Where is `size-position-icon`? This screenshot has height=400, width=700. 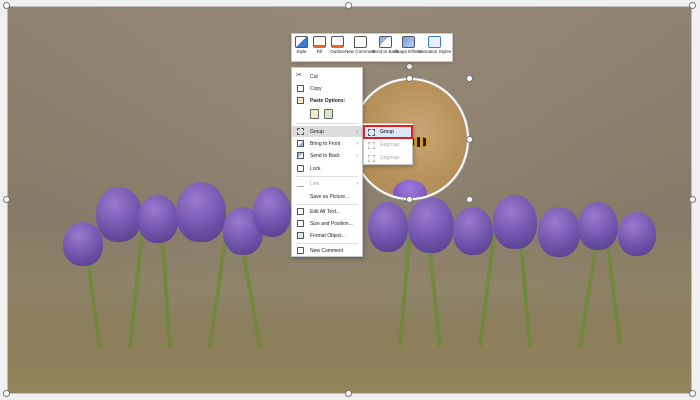 size-position-icon is located at coordinates (300, 223).